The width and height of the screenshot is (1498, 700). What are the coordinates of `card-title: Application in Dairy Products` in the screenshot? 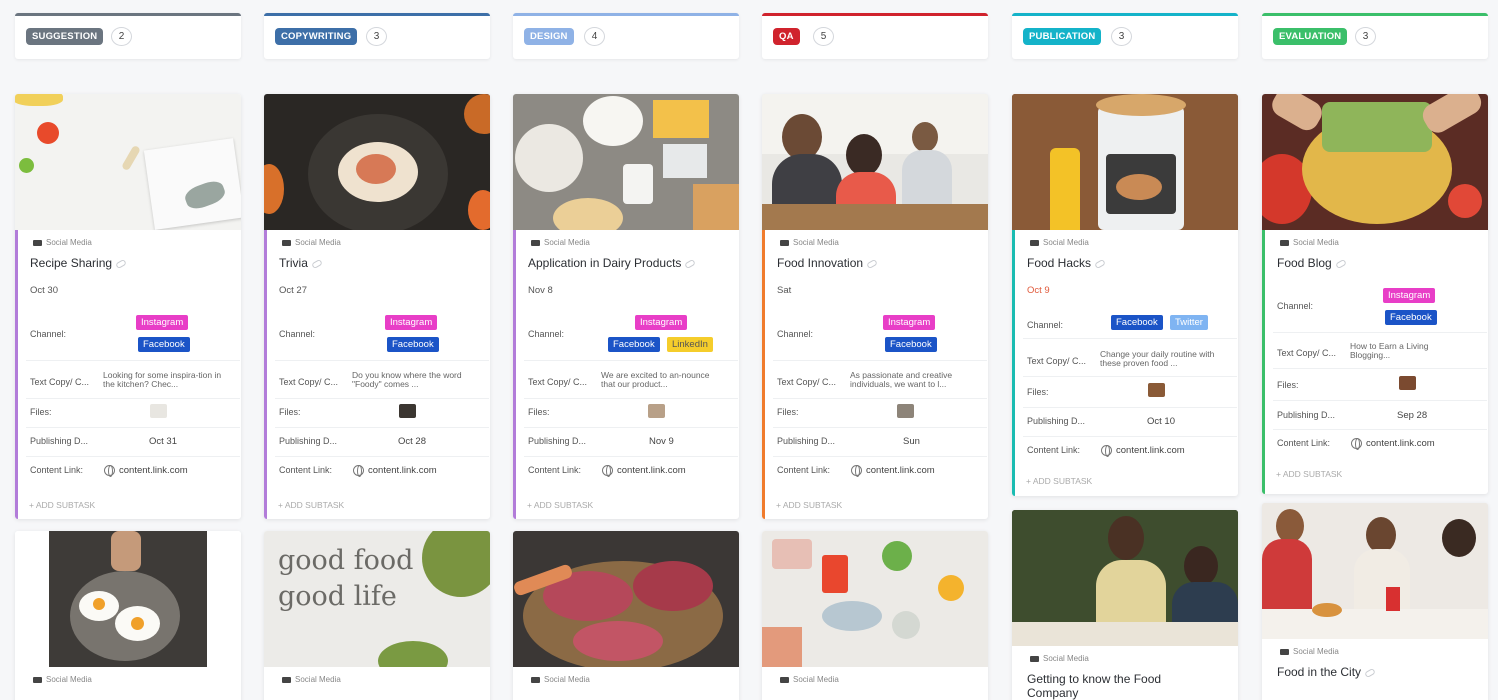 It's located at (628, 263).